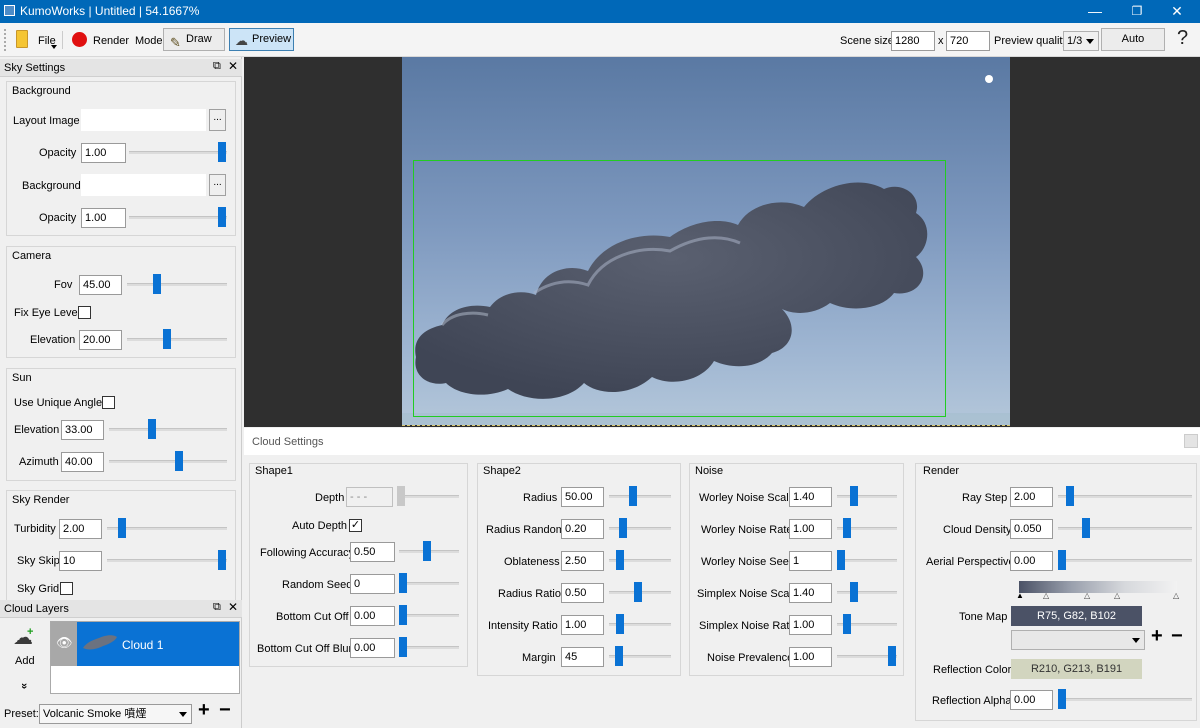 The width and height of the screenshot is (1200, 728). What do you see at coordinates (582, 497) in the screenshot?
I see `radius-input: 50.00` at bounding box center [582, 497].